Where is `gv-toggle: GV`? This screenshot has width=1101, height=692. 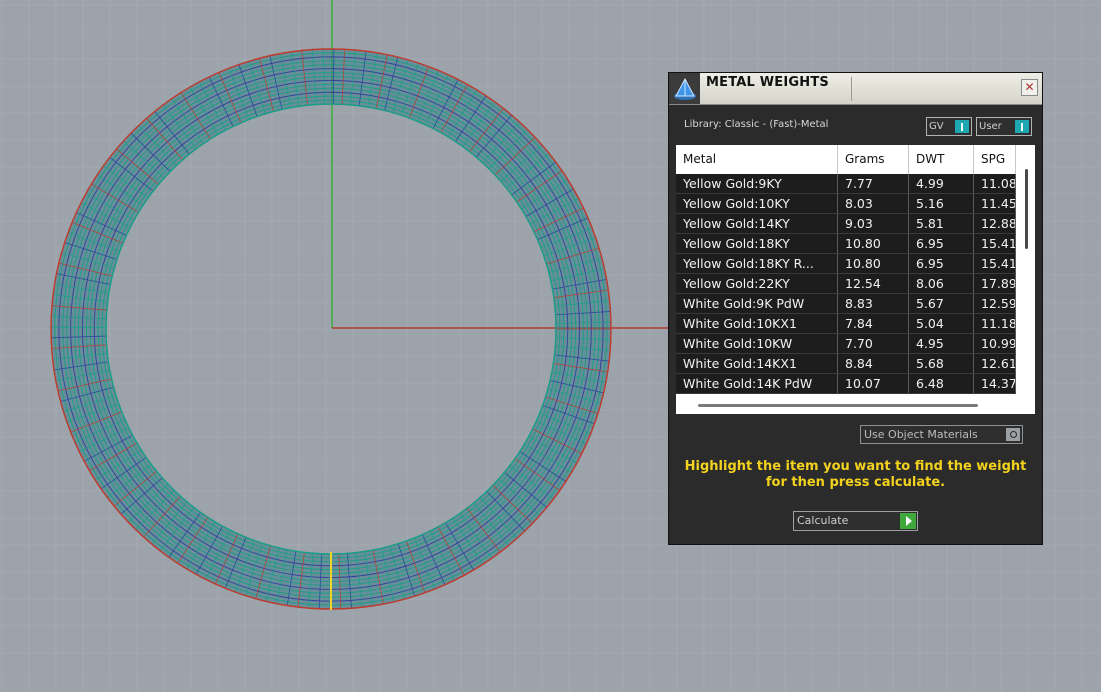
gv-toggle: GV is located at coordinates (949, 126).